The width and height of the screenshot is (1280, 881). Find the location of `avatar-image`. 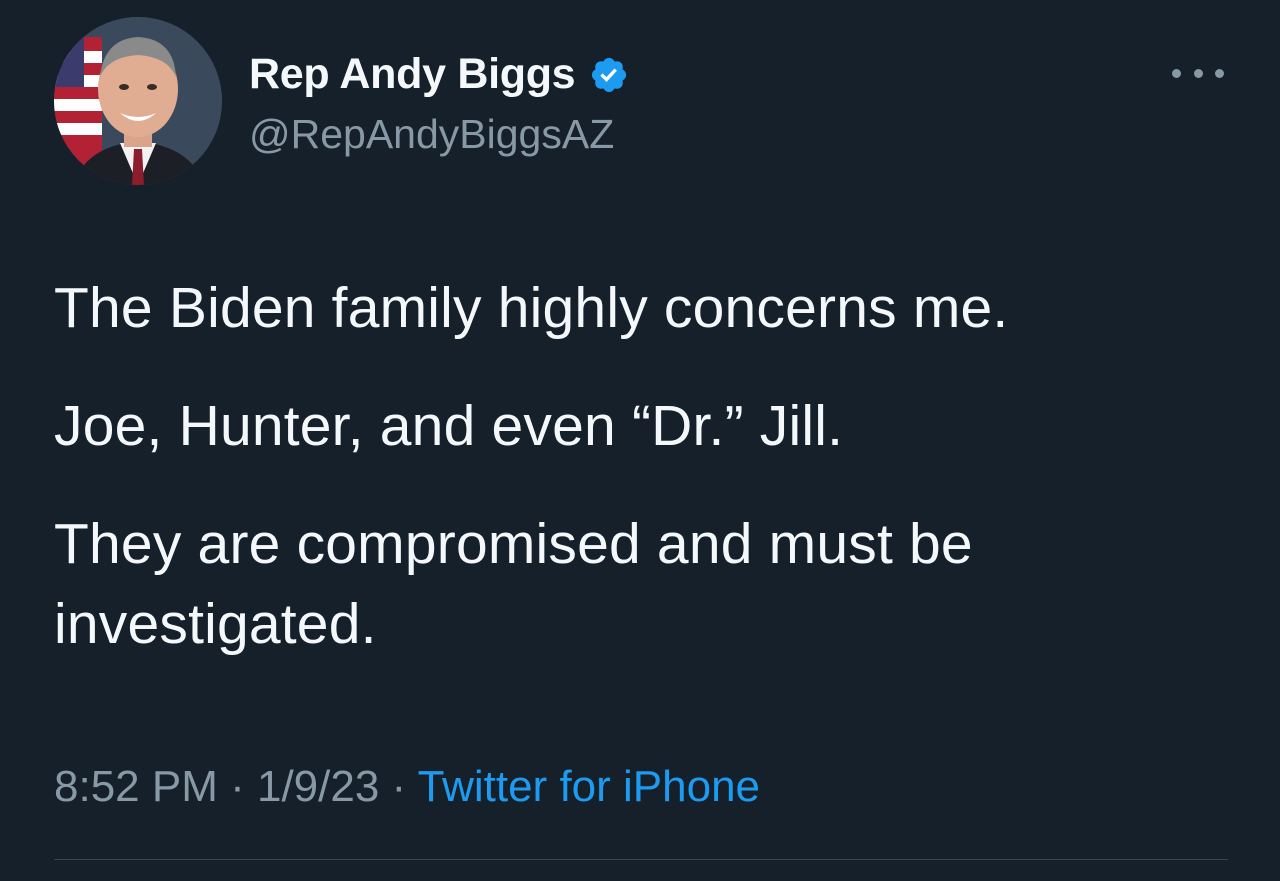

avatar-image is located at coordinates (138, 101).